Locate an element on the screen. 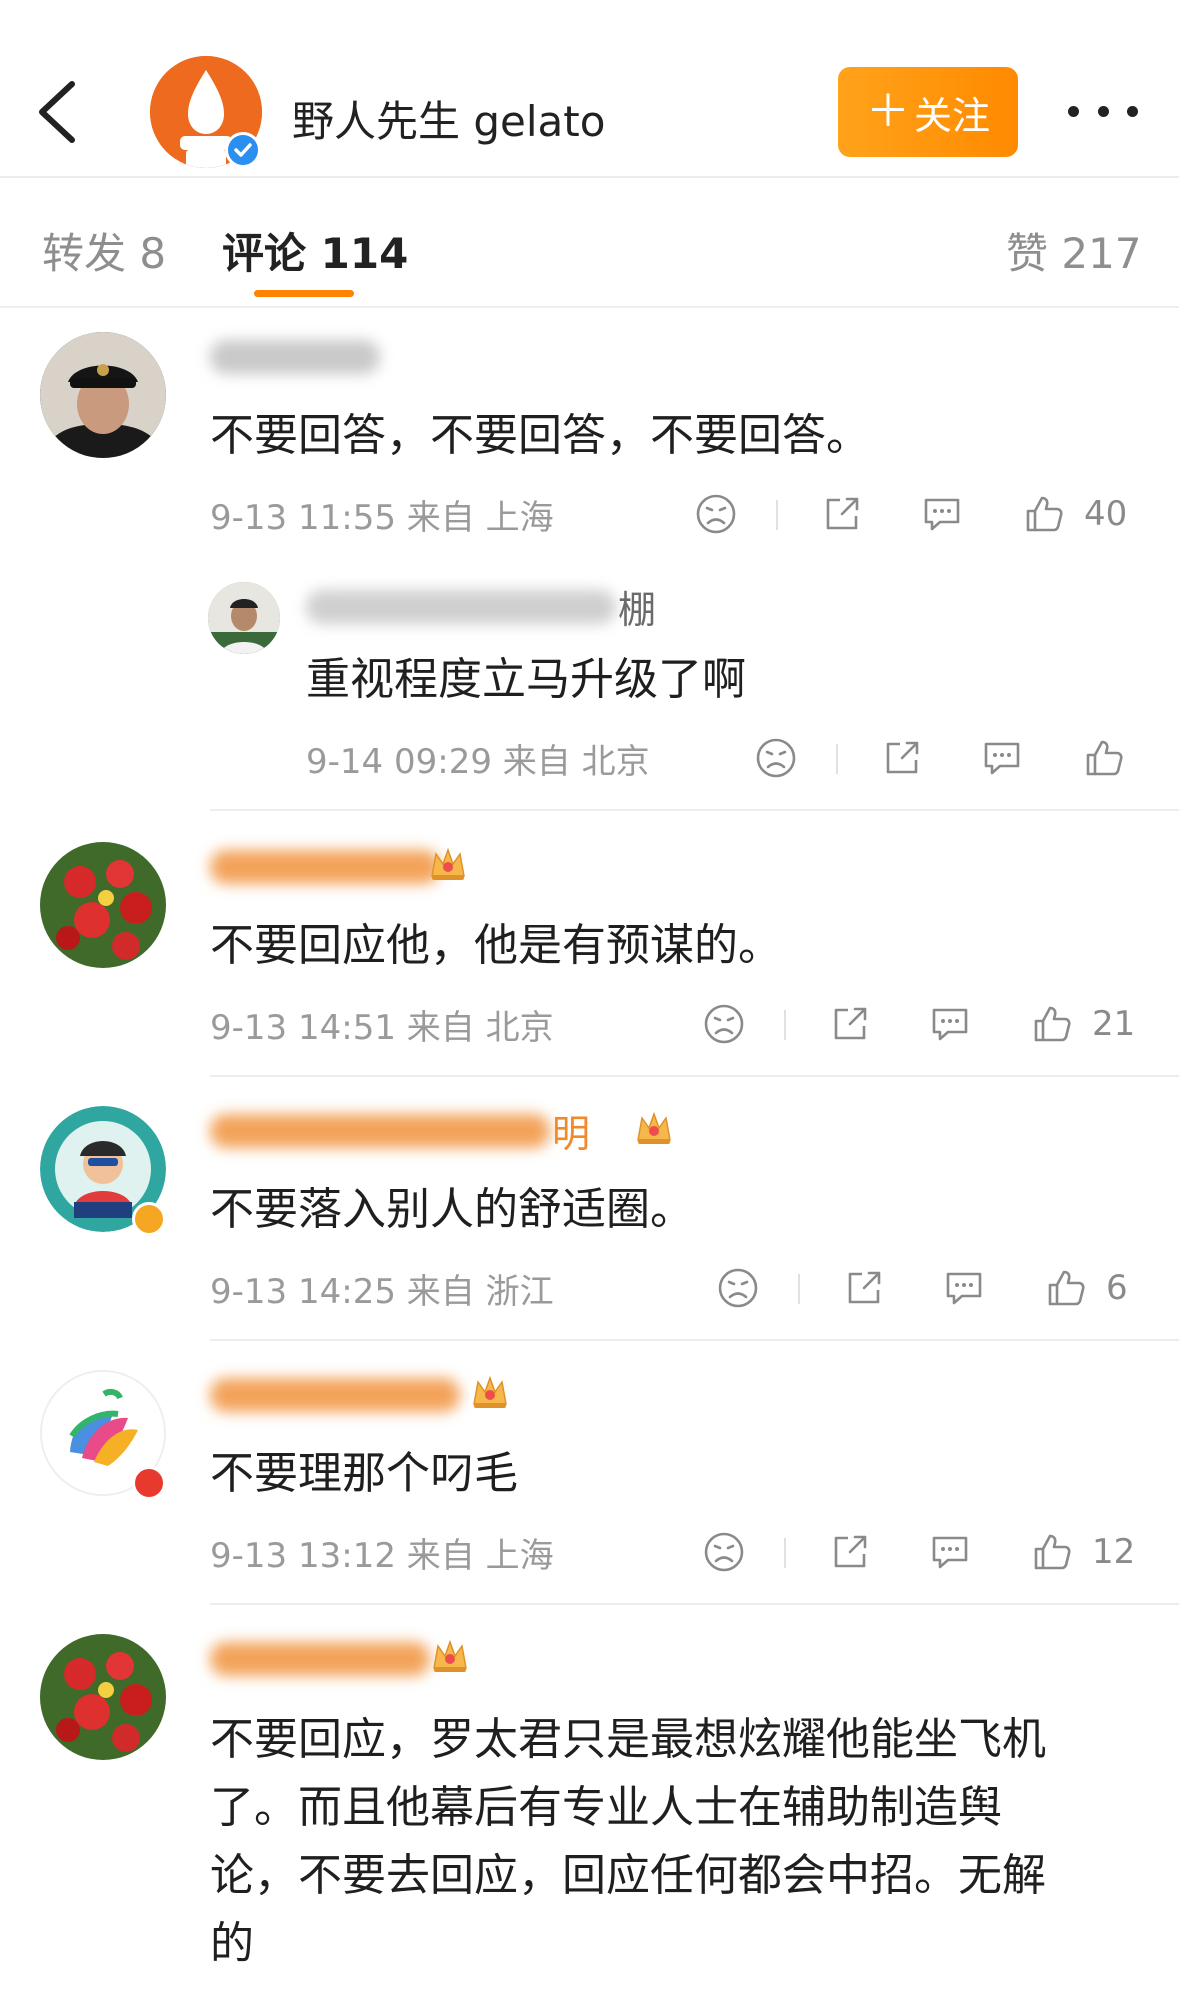 Image resolution: width=1179 pixels, height=1996 pixels. account-name: 野人先生 gelato is located at coordinates (448, 118).